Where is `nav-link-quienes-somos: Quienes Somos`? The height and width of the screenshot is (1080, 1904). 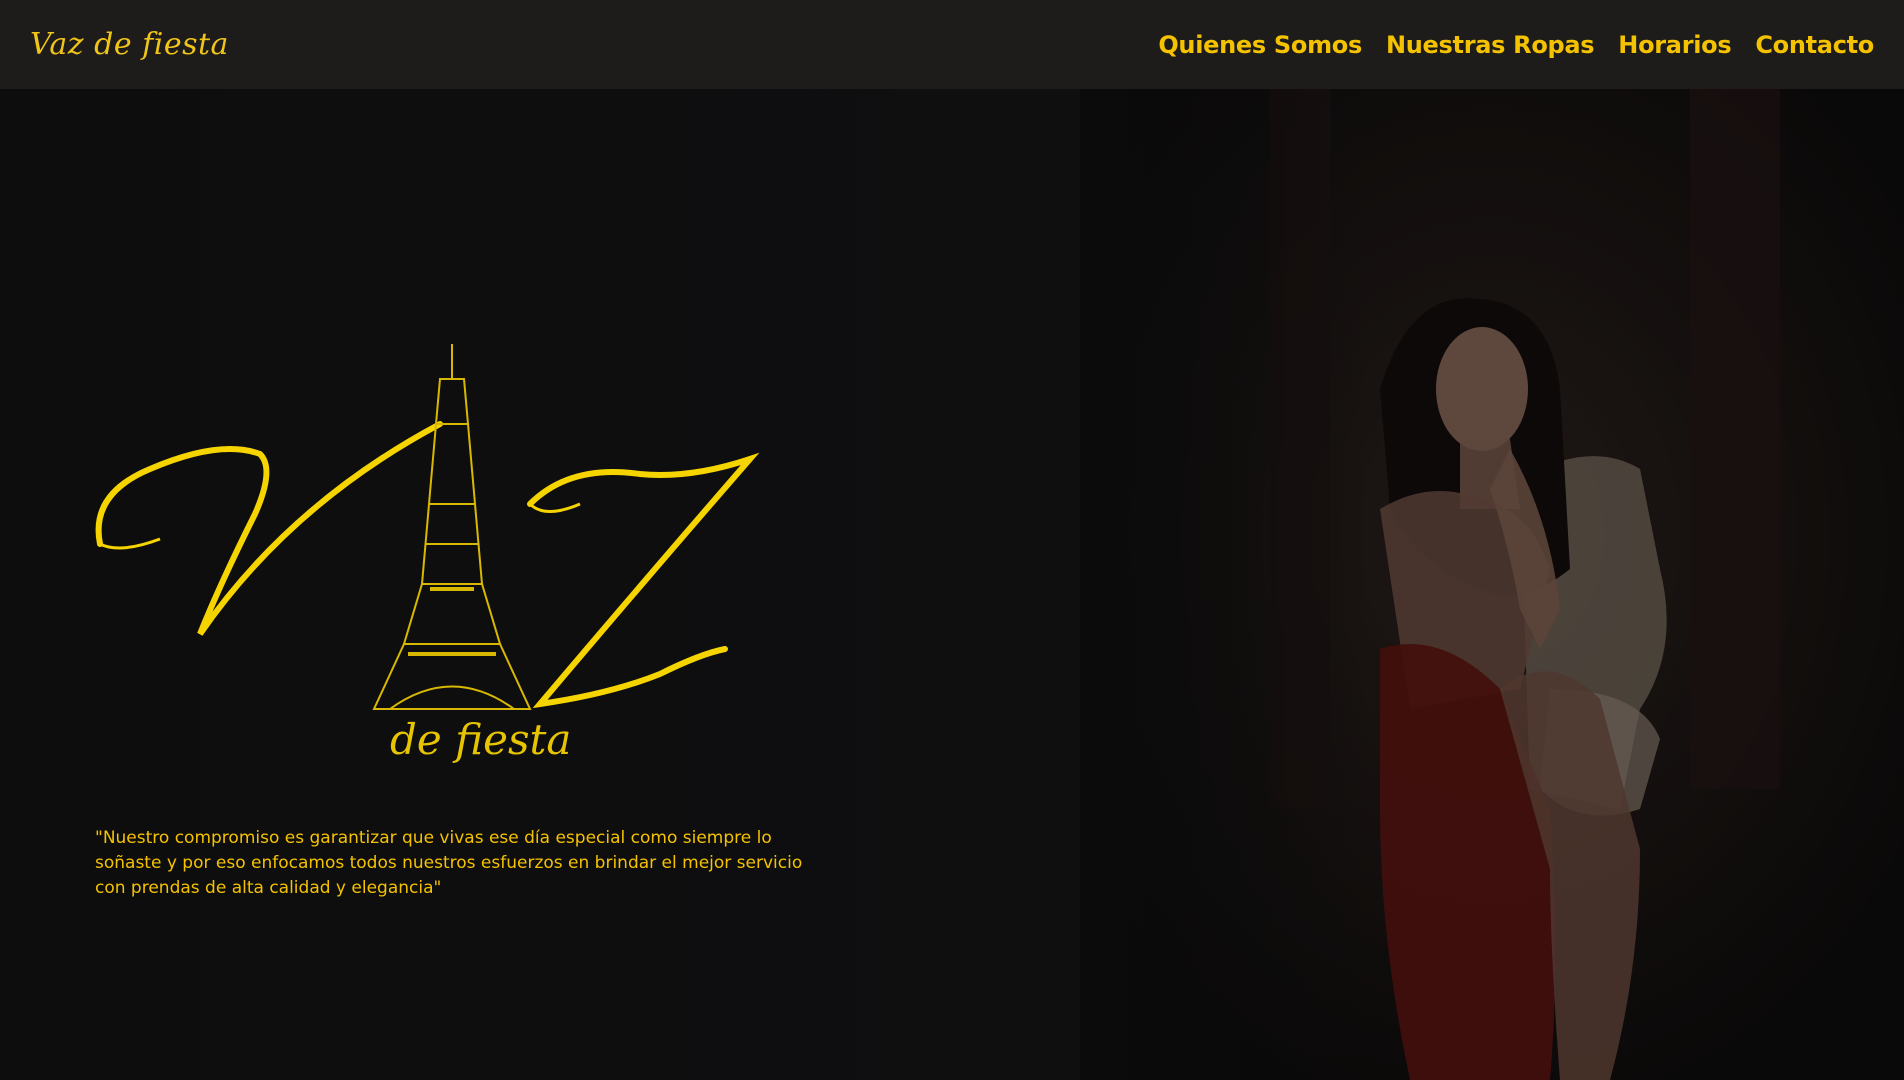
nav-link-quienes-somos: Quienes Somos is located at coordinates (1260, 45).